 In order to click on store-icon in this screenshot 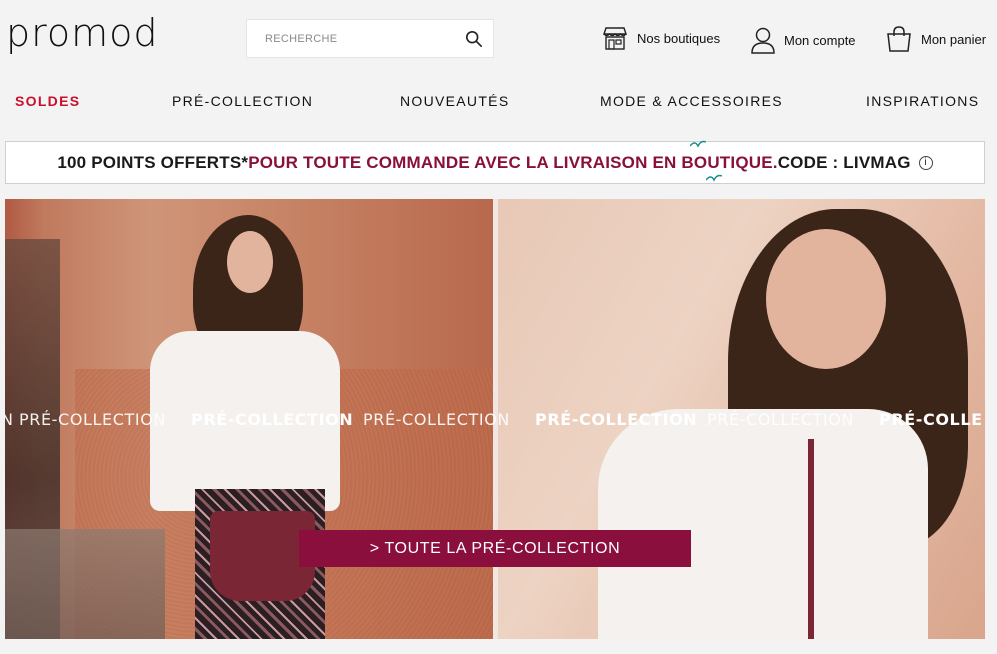, I will do `click(615, 38)`.